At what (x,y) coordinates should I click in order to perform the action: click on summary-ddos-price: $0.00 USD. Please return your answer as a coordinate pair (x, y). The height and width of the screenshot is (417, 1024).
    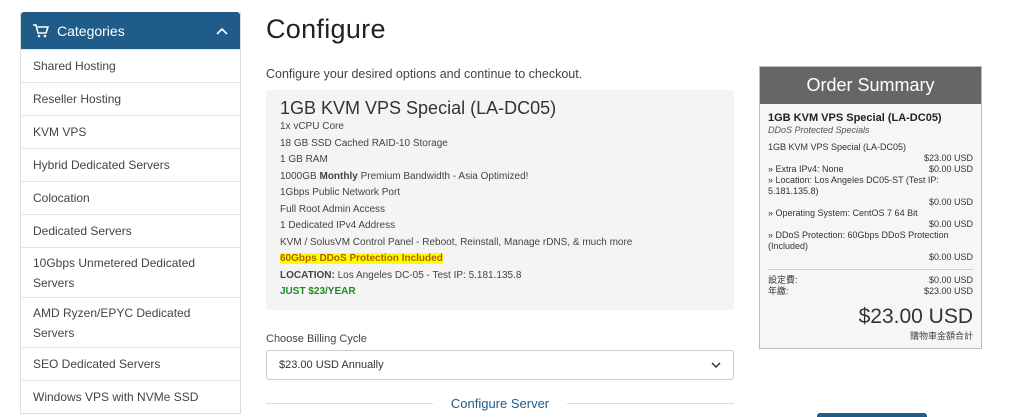
    Looking at the image, I should click on (950, 257).